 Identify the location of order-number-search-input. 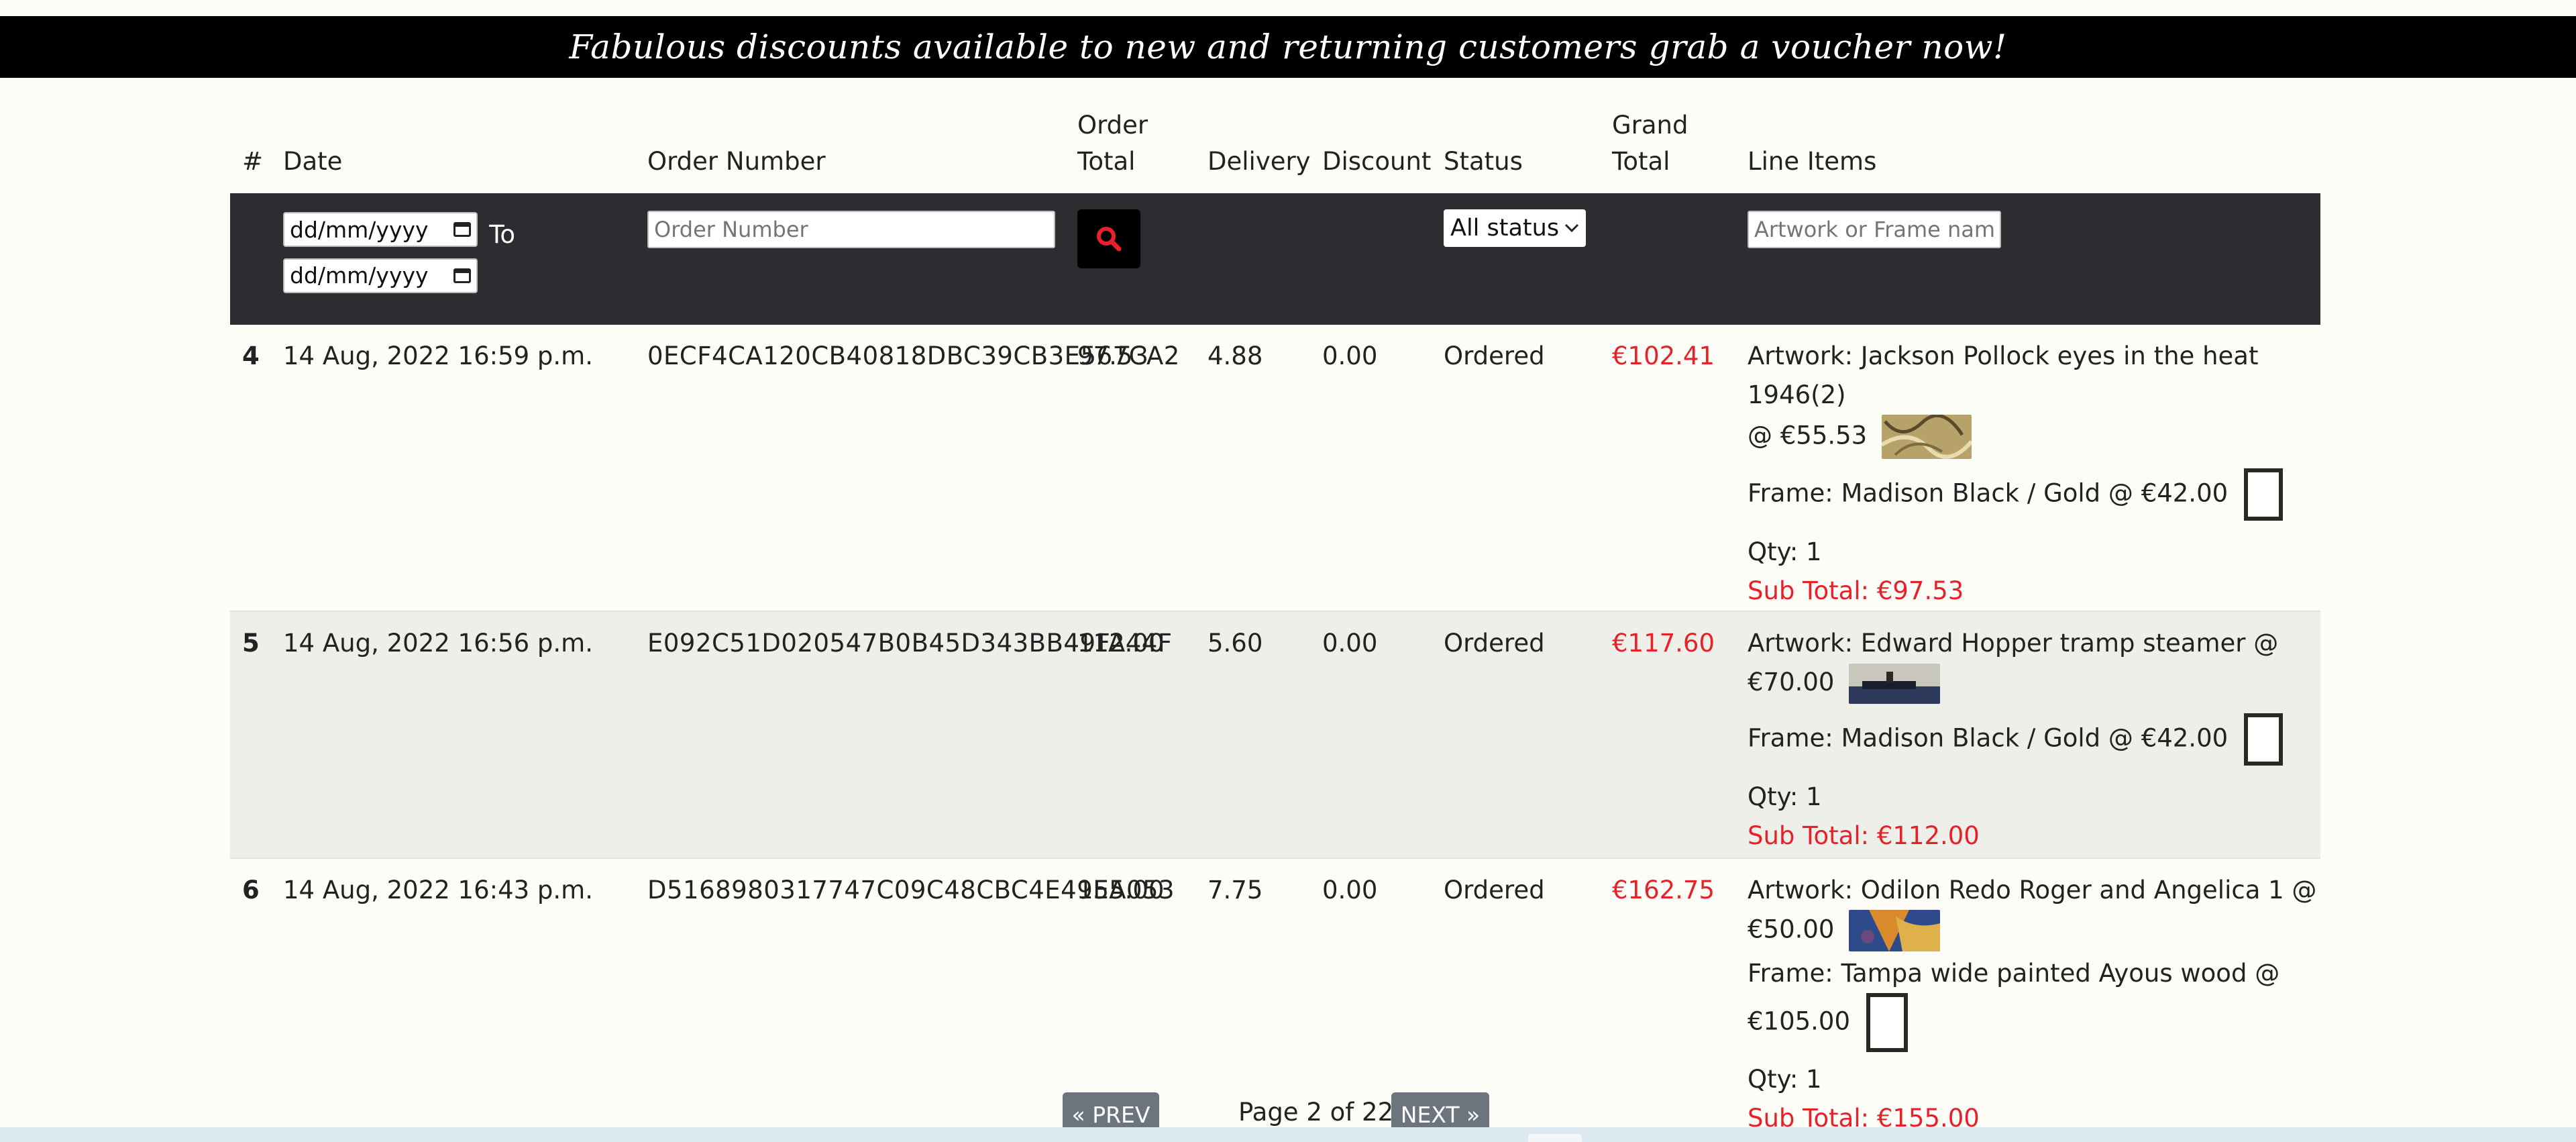
(851, 230).